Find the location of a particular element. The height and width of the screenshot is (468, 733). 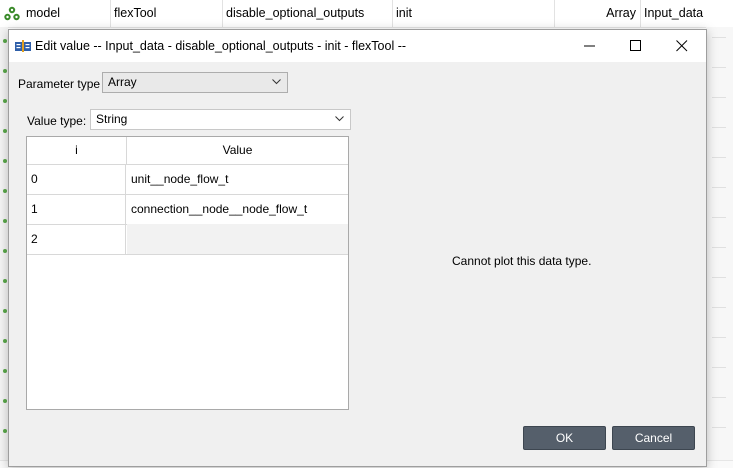

index-cell: 1 is located at coordinates (76, 209).